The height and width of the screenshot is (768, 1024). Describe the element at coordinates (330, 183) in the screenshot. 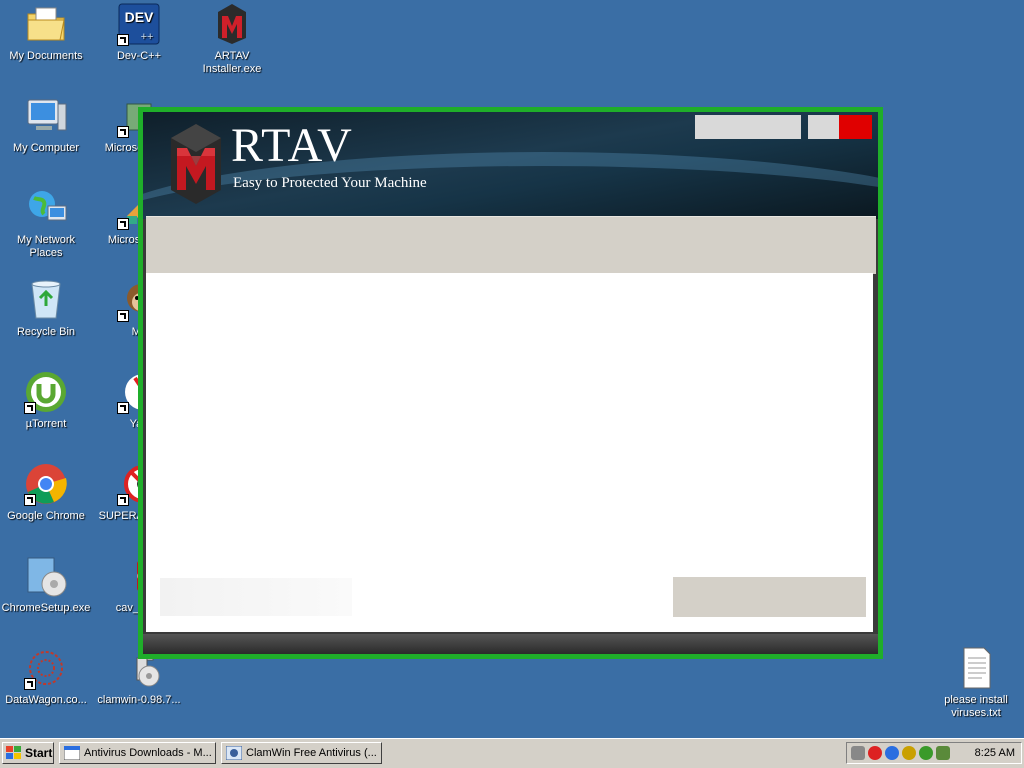

I see `brand-tagline: Easy to Protected Your Machine` at that location.